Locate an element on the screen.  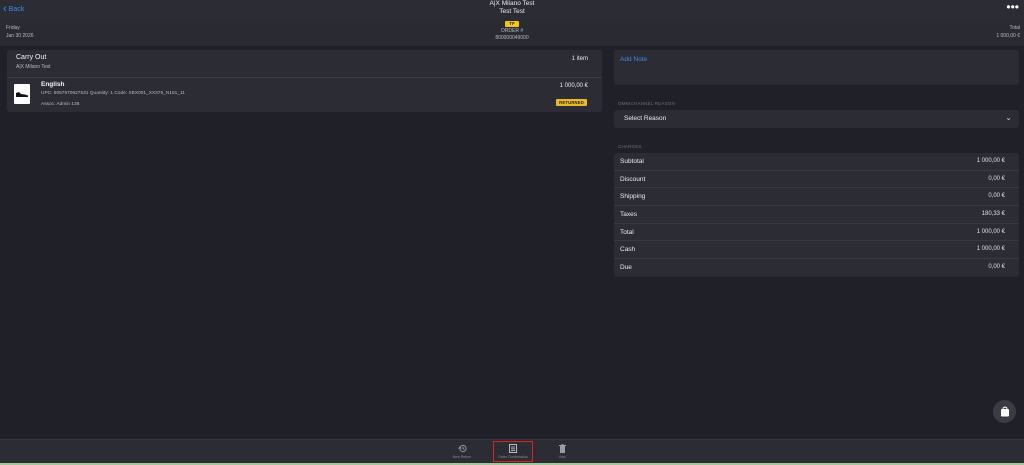
window-title: A|X Milano Test Test Test is located at coordinates (512, 8).